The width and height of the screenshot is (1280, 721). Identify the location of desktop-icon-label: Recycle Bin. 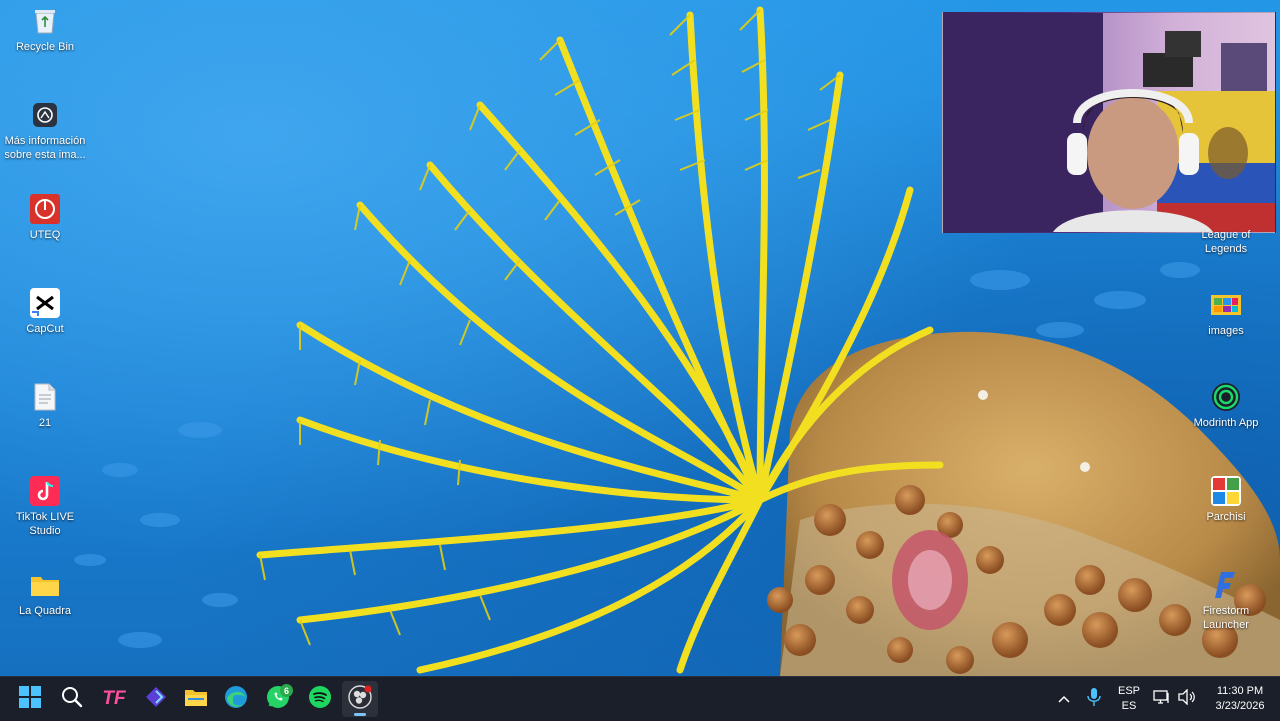
(45, 47).